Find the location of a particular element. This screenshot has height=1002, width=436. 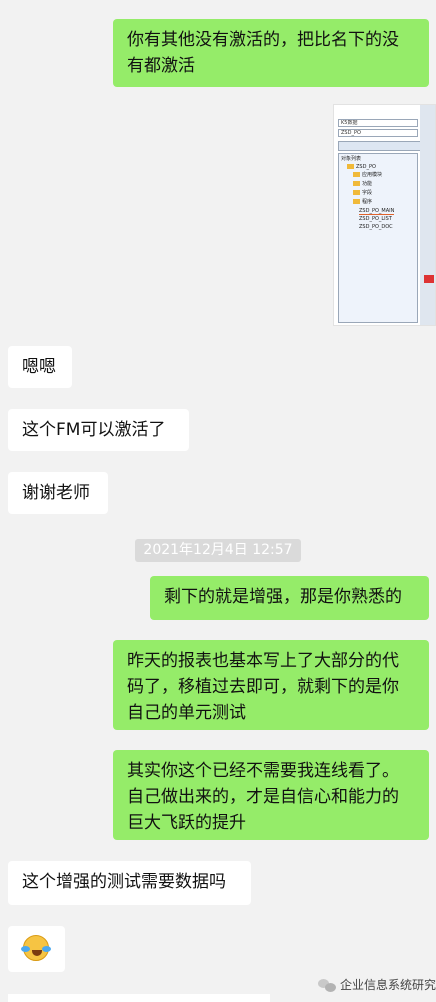

outgoing-message: 你有其他没有激活的，把比名下的没有都激活 is located at coordinates (271, 53).